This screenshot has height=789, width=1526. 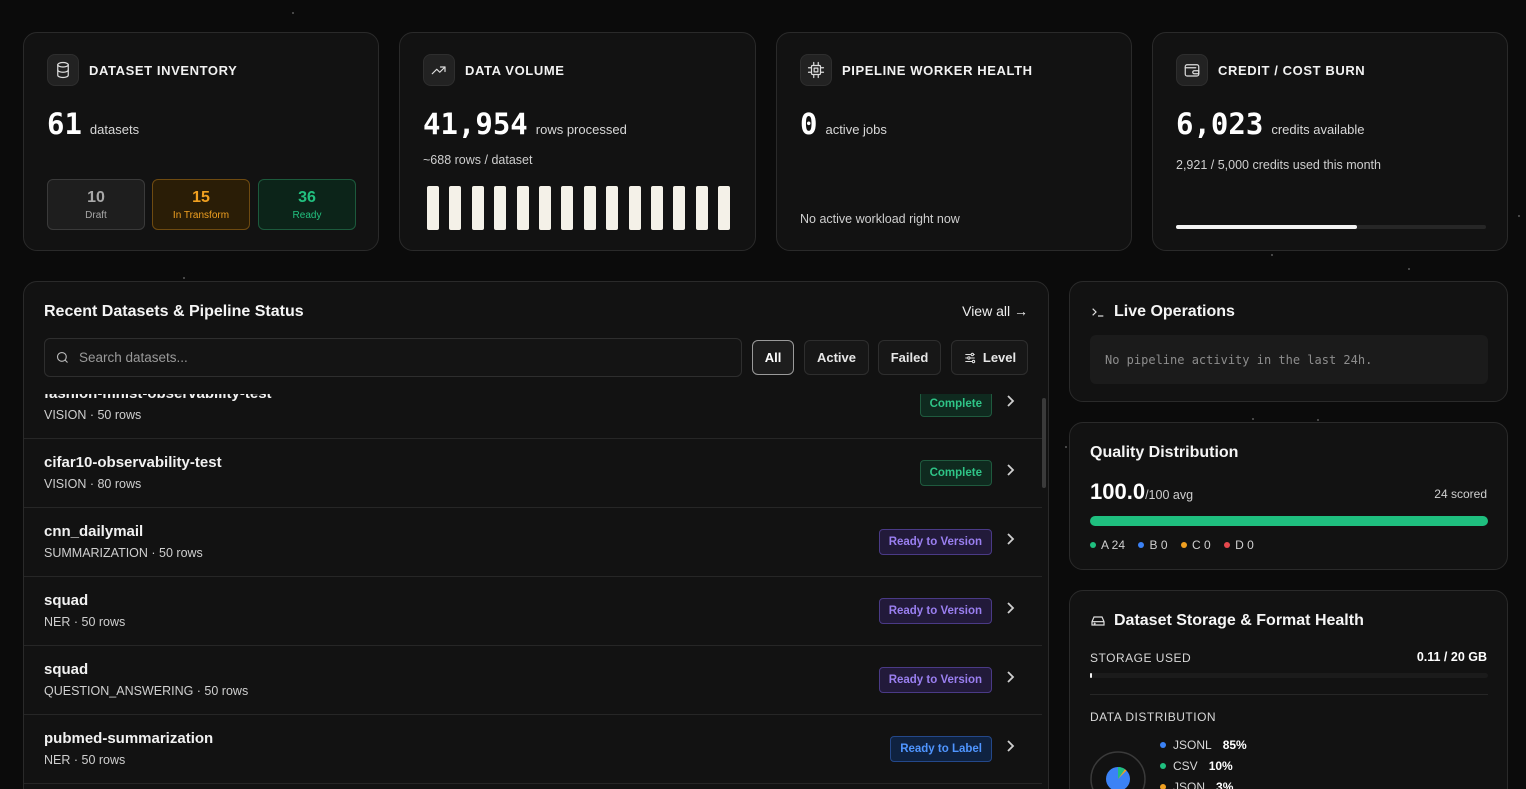 I want to click on cpu-icon, so click(x=816, y=70).